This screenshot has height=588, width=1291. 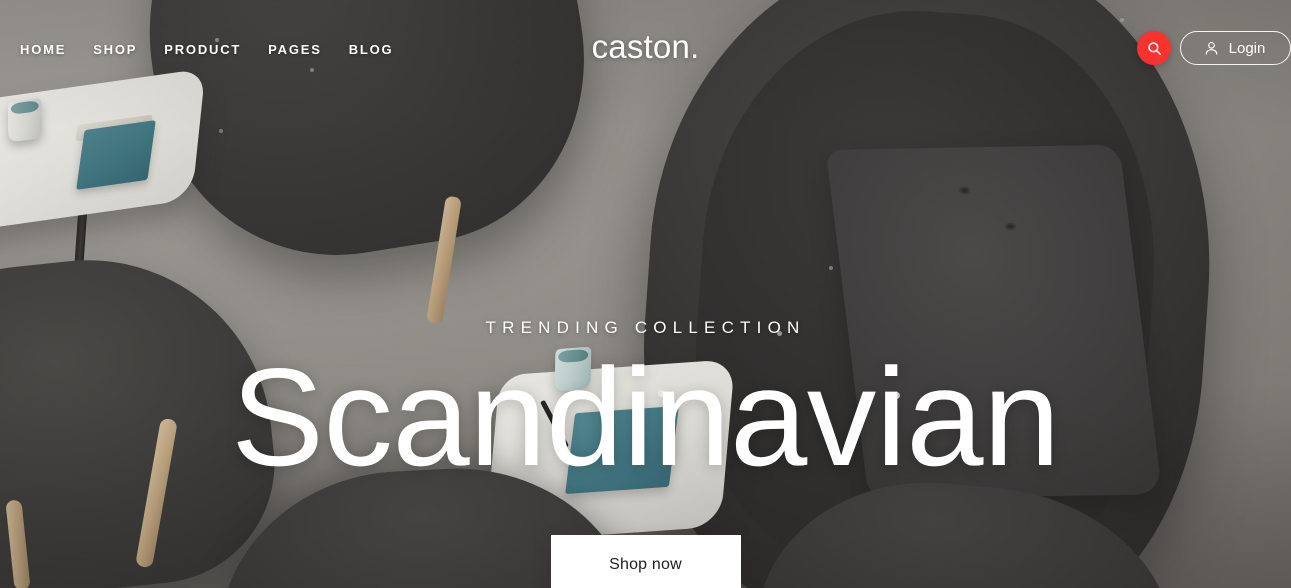 I want to click on primary-navigation: HOME SHOP PRODUCT PAGES BLOG, so click(x=196, y=49).